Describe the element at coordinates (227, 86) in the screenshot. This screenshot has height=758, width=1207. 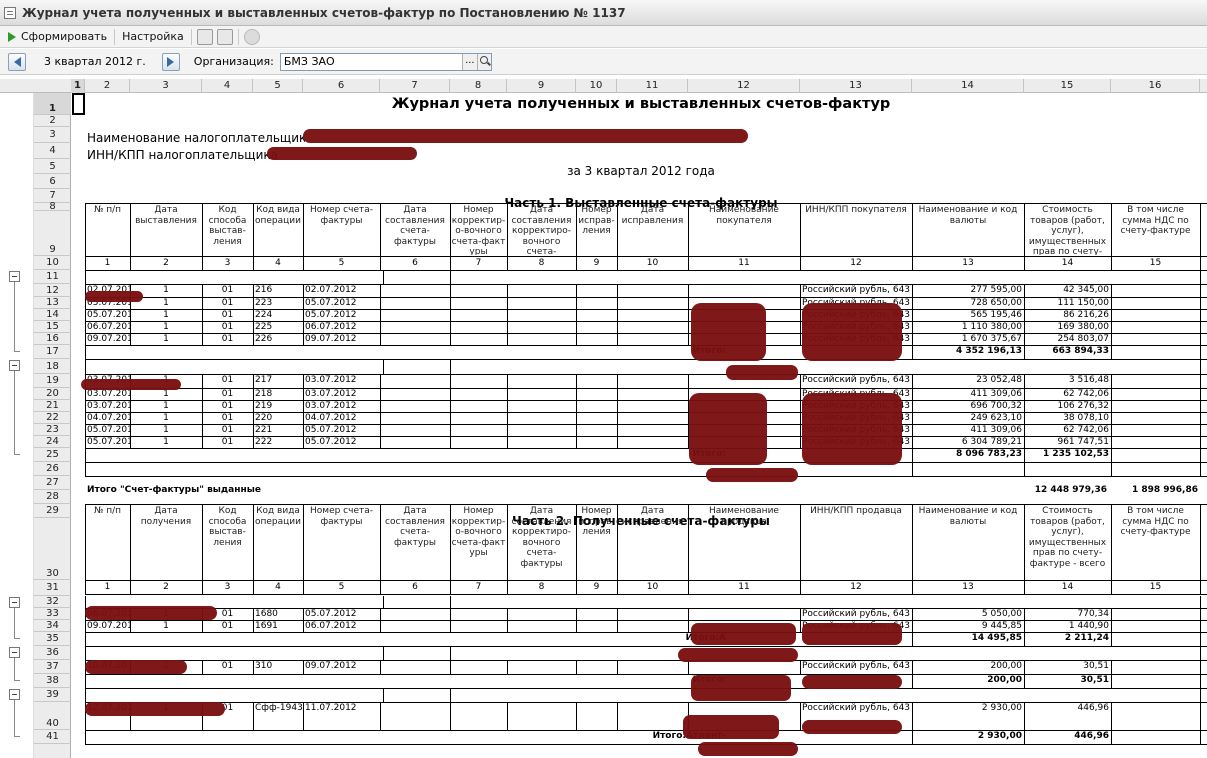
I see `column-header-4: 4` at that location.